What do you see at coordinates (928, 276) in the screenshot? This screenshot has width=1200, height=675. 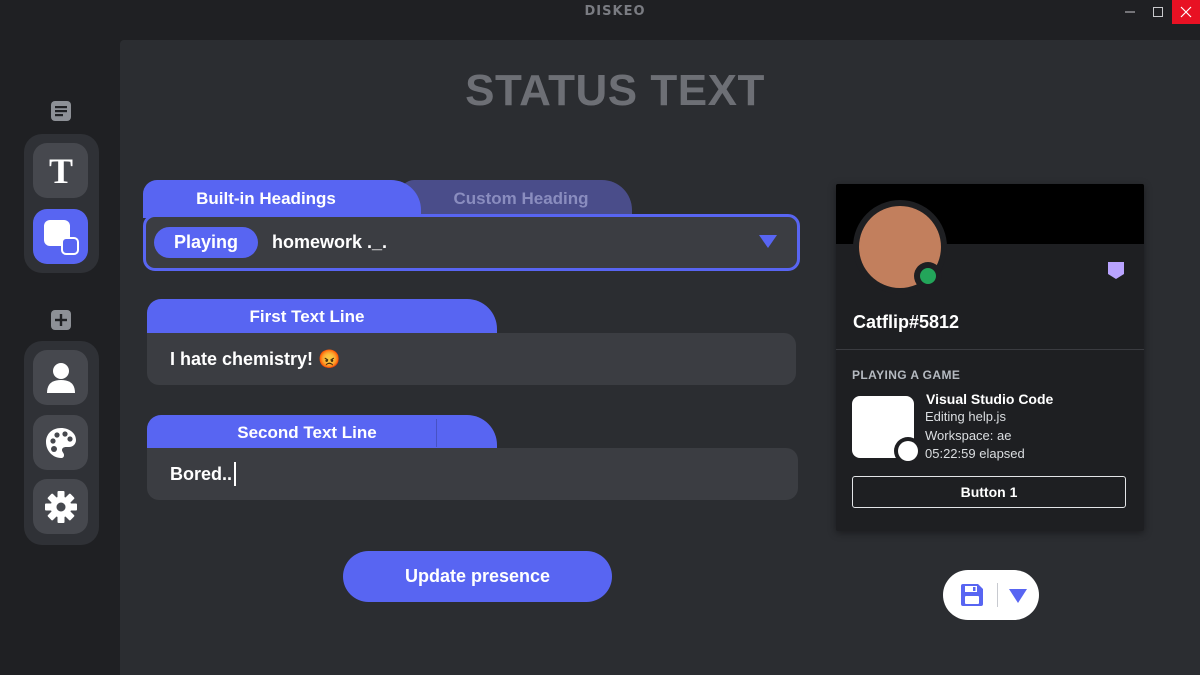 I see `status-online-indicator` at bounding box center [928, 276].